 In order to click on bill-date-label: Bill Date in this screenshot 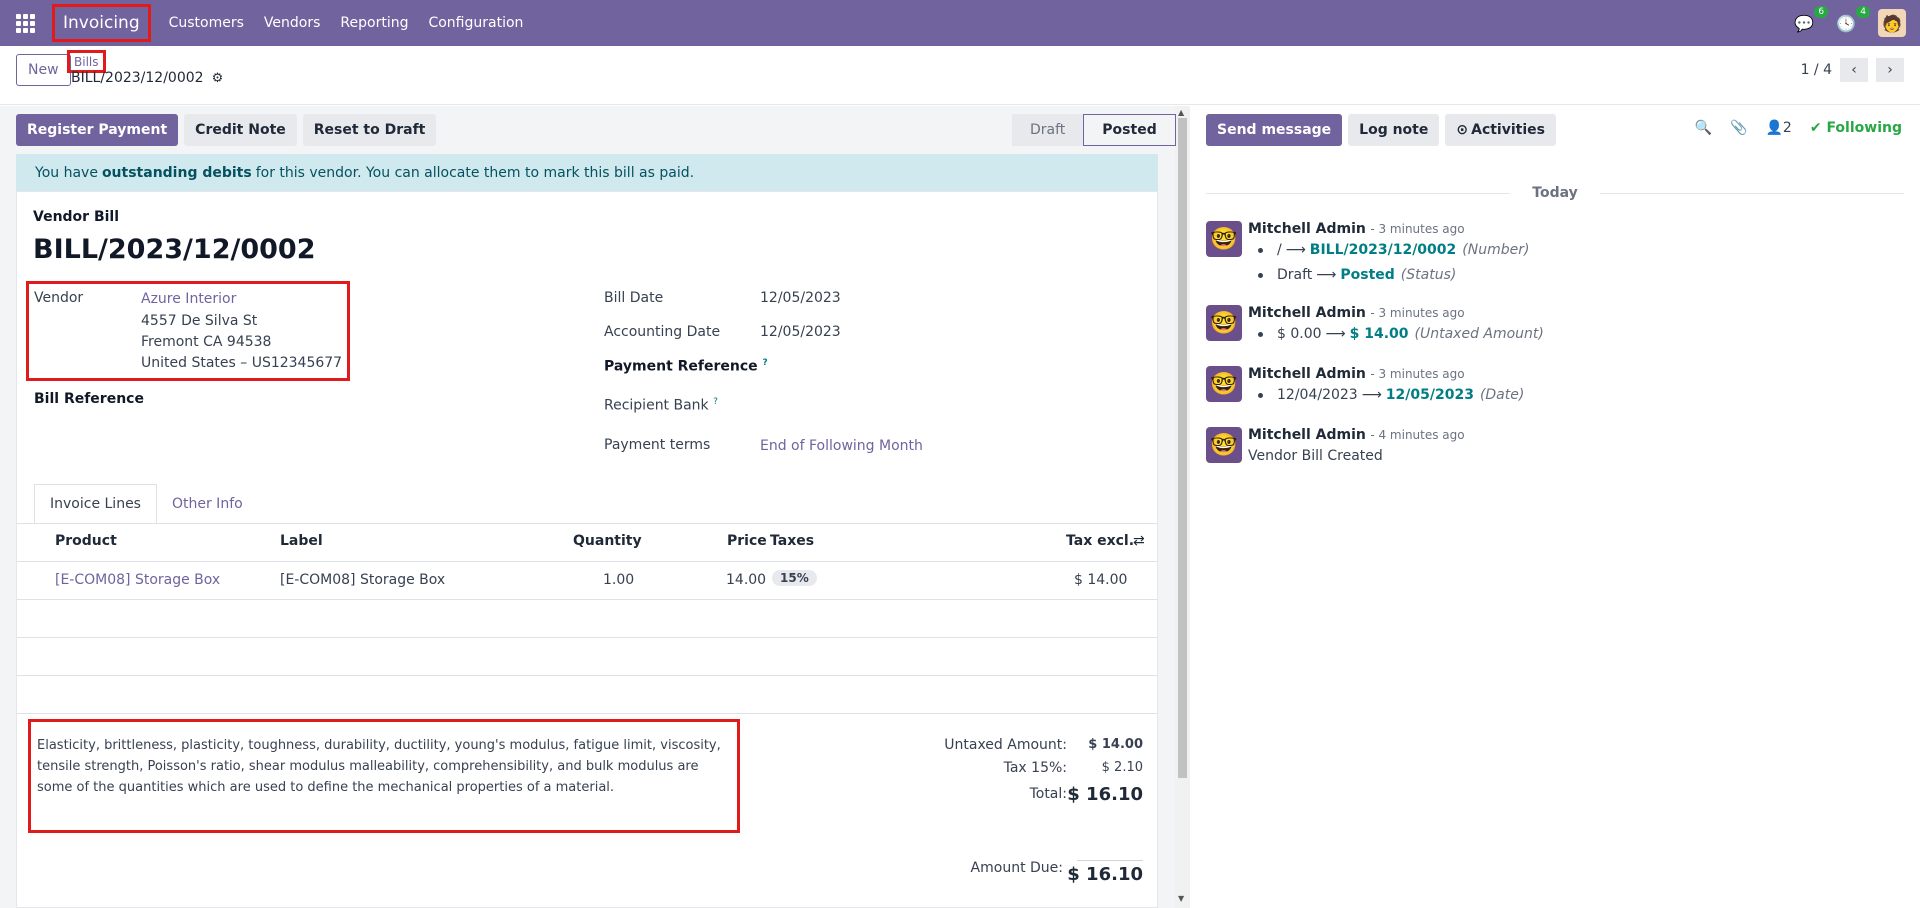, I will do `click(634, 298)`.